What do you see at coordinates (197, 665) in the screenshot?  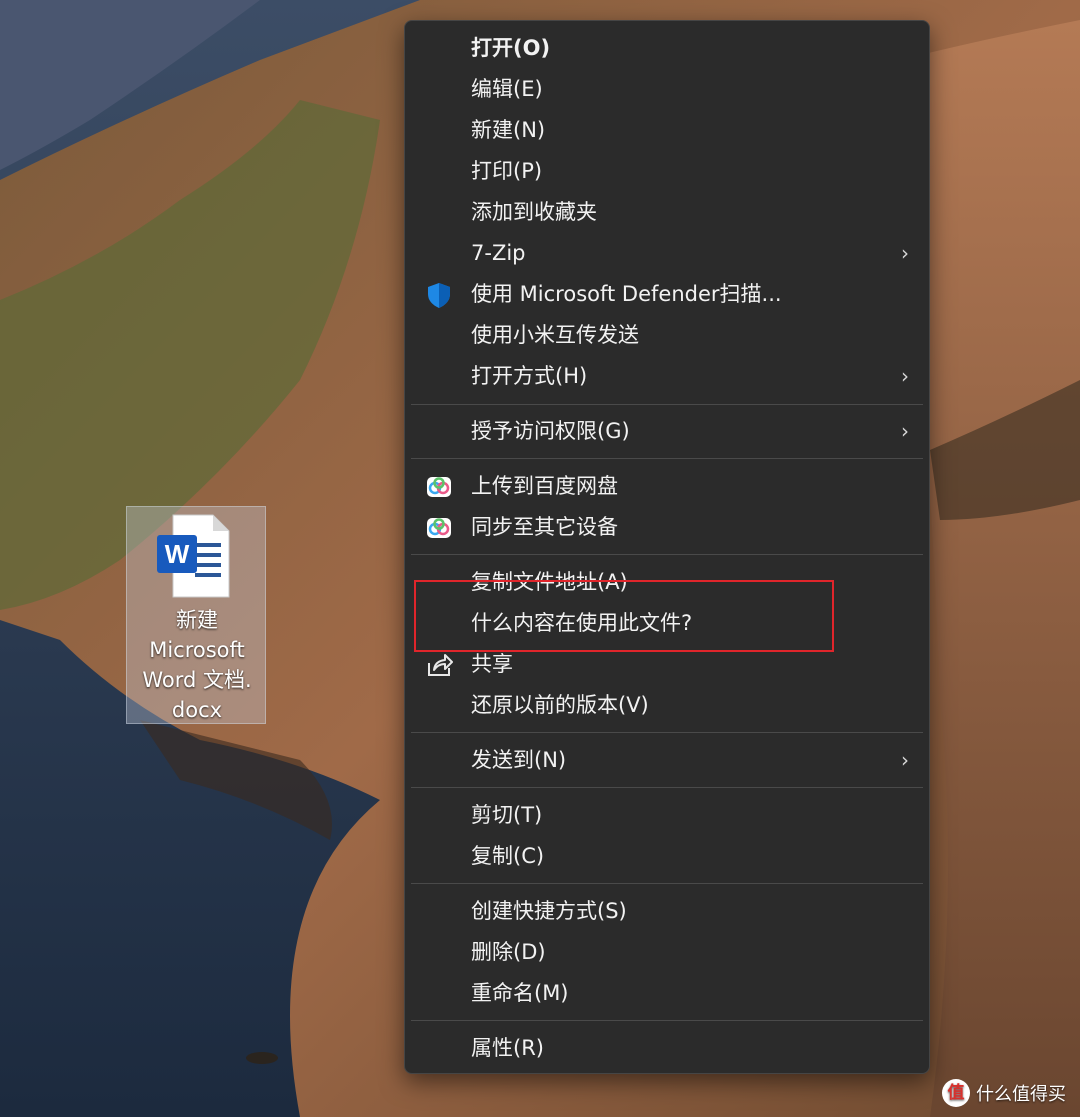 I see `file-name-label: 新建 Microsoft Word 文档. docx` at bounding box center [197, 665].